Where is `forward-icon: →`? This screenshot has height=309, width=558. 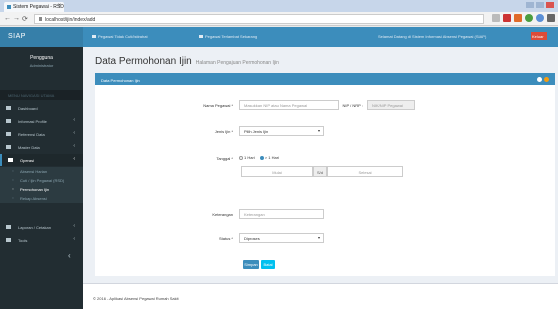 forward-icon: → is located at coordinates (16, 18).